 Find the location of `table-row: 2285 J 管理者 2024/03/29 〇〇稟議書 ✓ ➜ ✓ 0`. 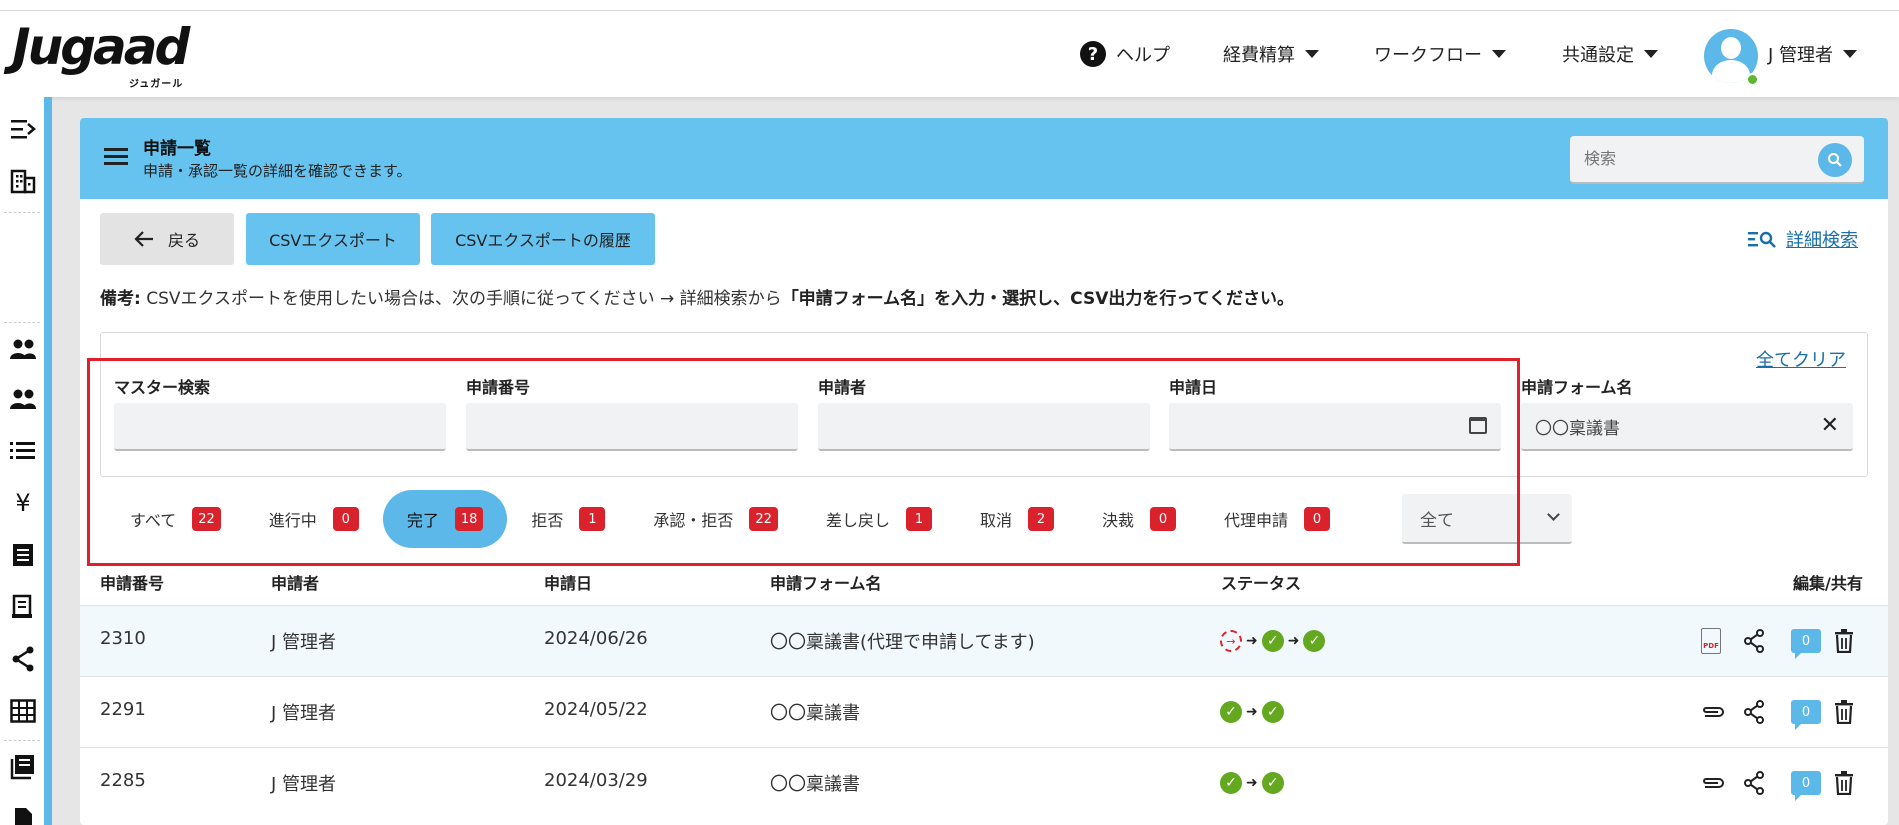

table-row: 2285 J 管理者 2024/03/29 〇〇稟議書 ✓ ➜ ✓ 0 is located at coordinates (984, 782).